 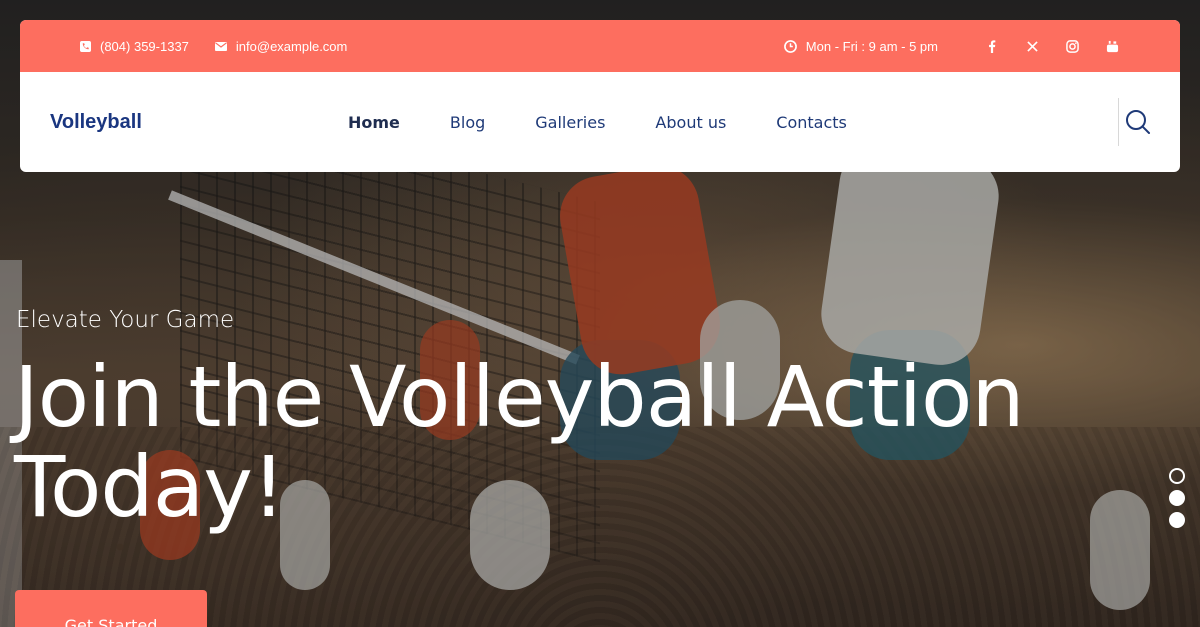 What do you see at coordinates (144, 46) in the screenshot?
I see `phone-number: (804) 359-1337` at bounding box center [144, 46].